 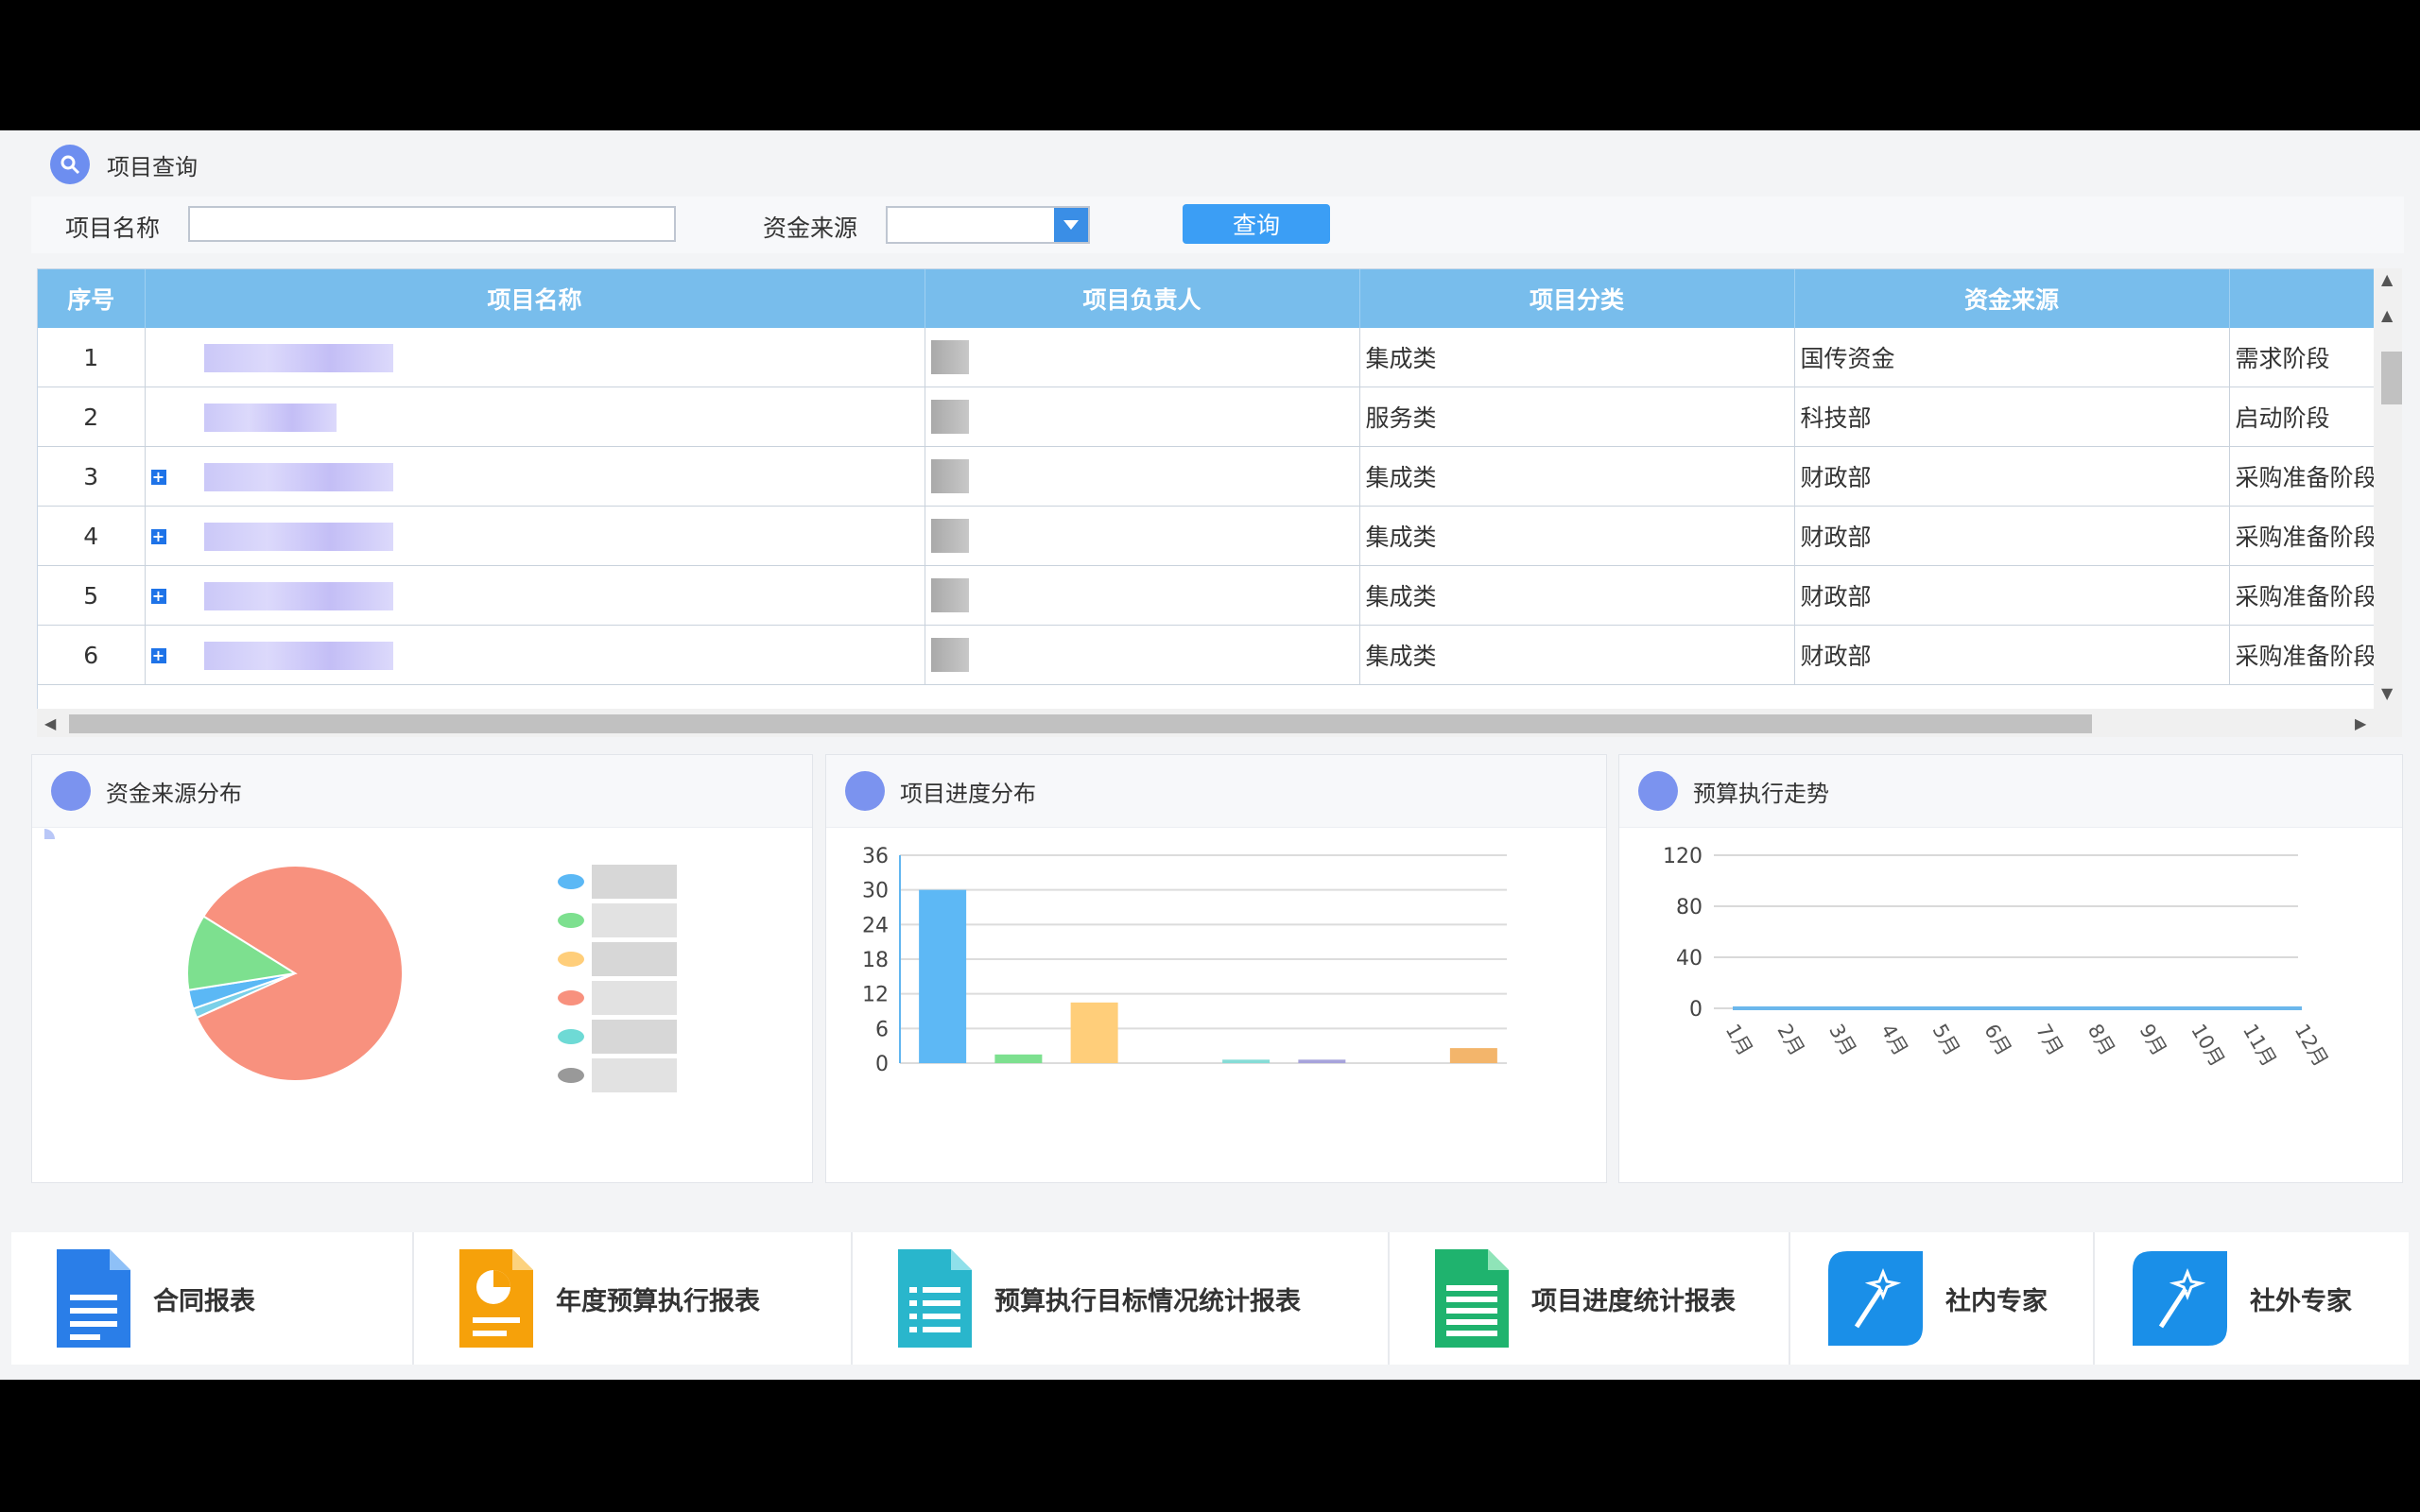 I want to click on internal-expert-link: 社内专家, so click(x=1942, y=1298).